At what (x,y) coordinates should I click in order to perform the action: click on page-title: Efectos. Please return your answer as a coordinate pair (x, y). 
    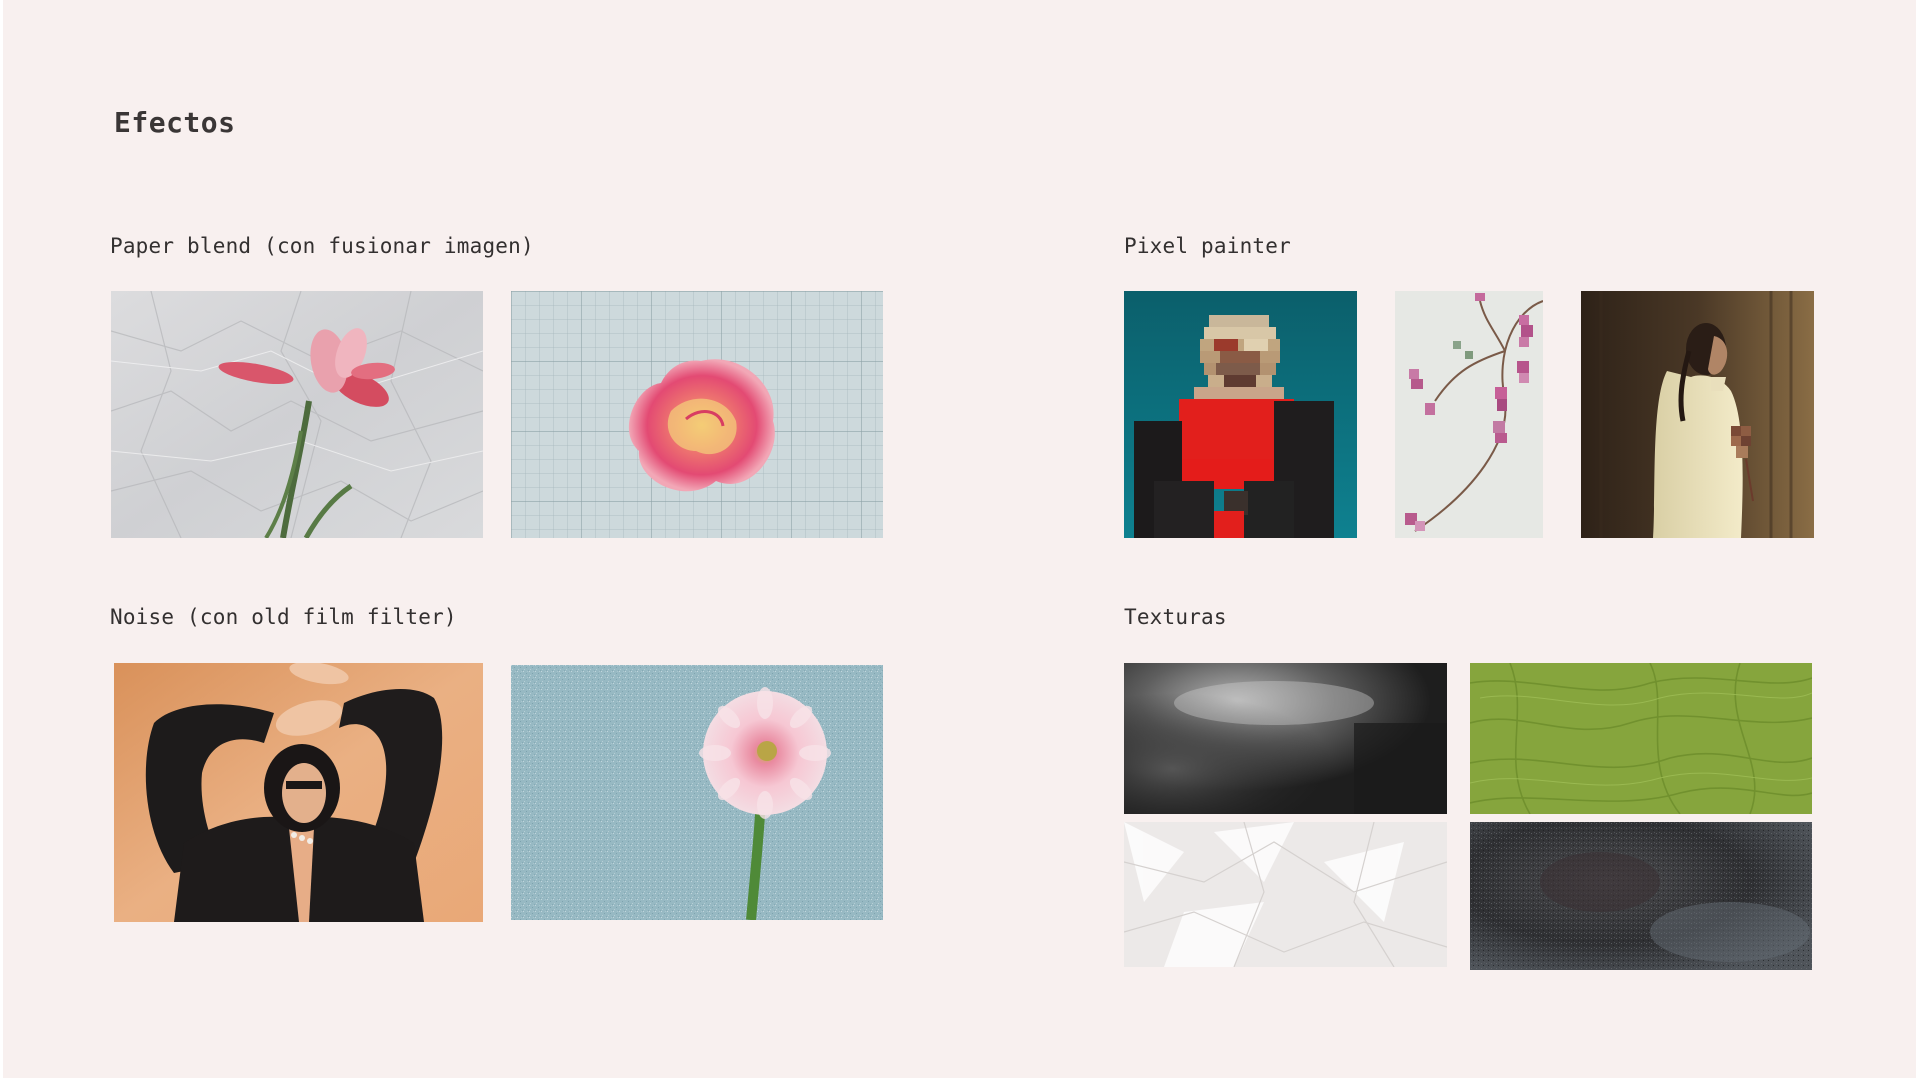
    Looking at the image, I should click on (175, 122).